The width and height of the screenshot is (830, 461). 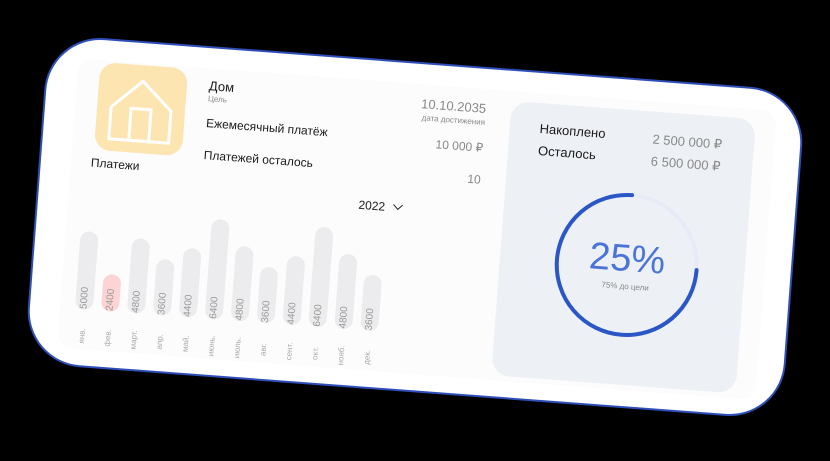 What do you see at coordinates (321, 277) in the screenshot?
I see `bar-9: 6400` at bounding box center [321, 277].